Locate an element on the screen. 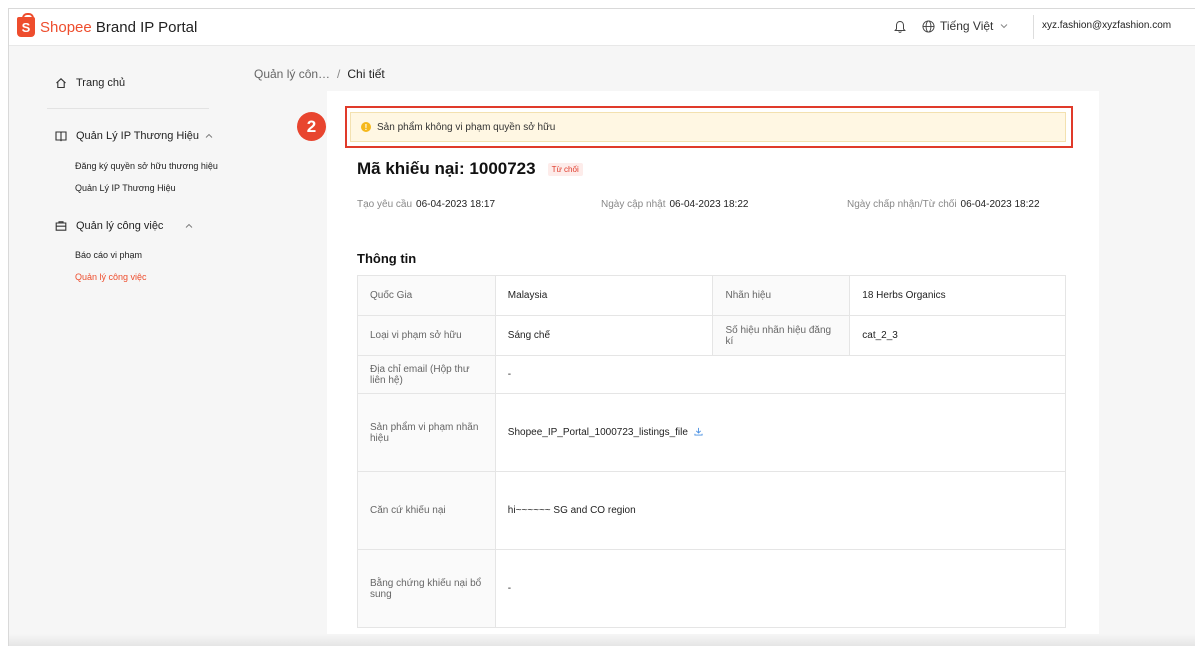 The width and height of the screenshot is (1195, 646). page-title: Mã khiếu nại: 1000723 is located at coordinates (446, 168).